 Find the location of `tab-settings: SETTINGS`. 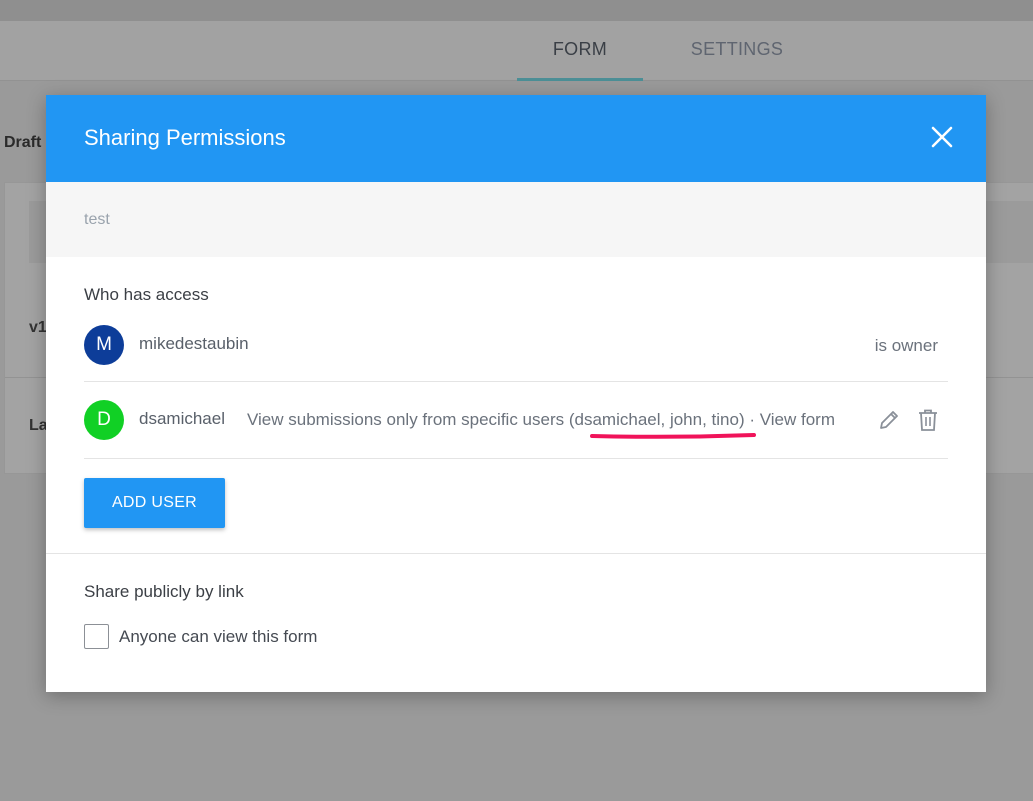

tab-settings: SETTINGS is located at coordinates (737, 51).